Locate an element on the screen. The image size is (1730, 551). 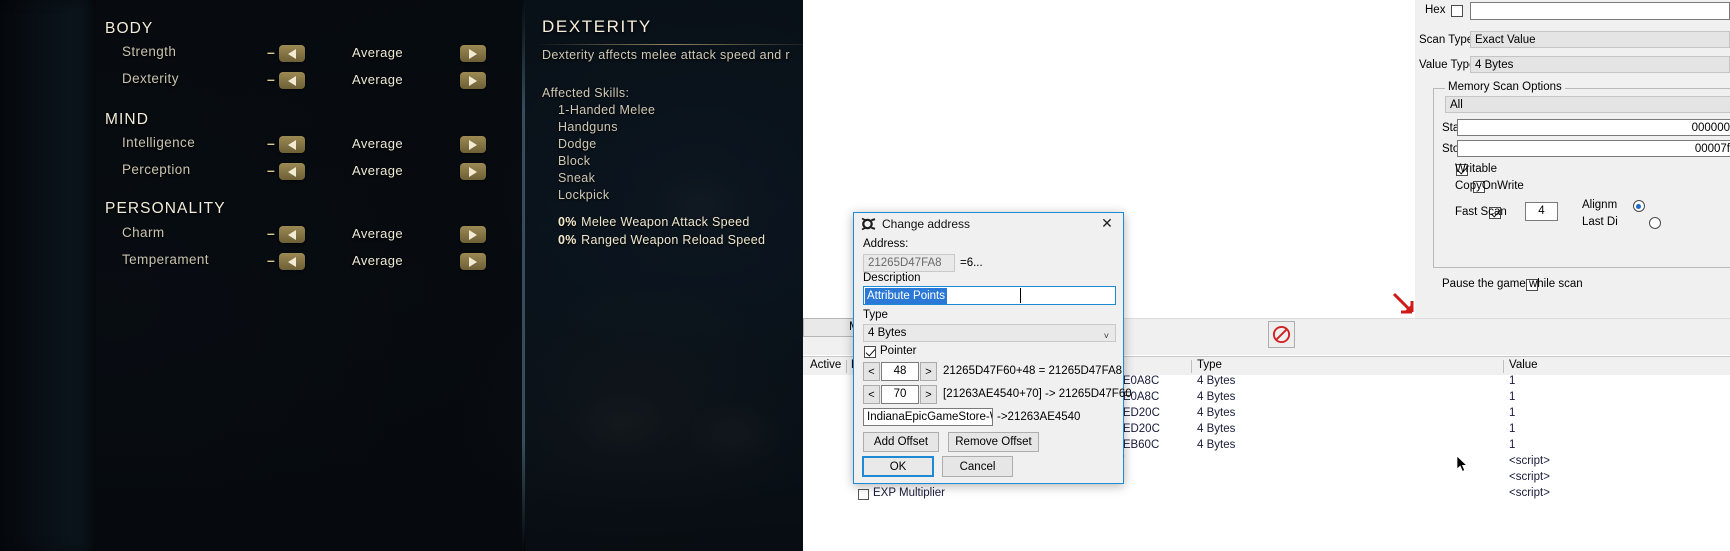
memory-region-select: All is located at coordinates (1587, 104).